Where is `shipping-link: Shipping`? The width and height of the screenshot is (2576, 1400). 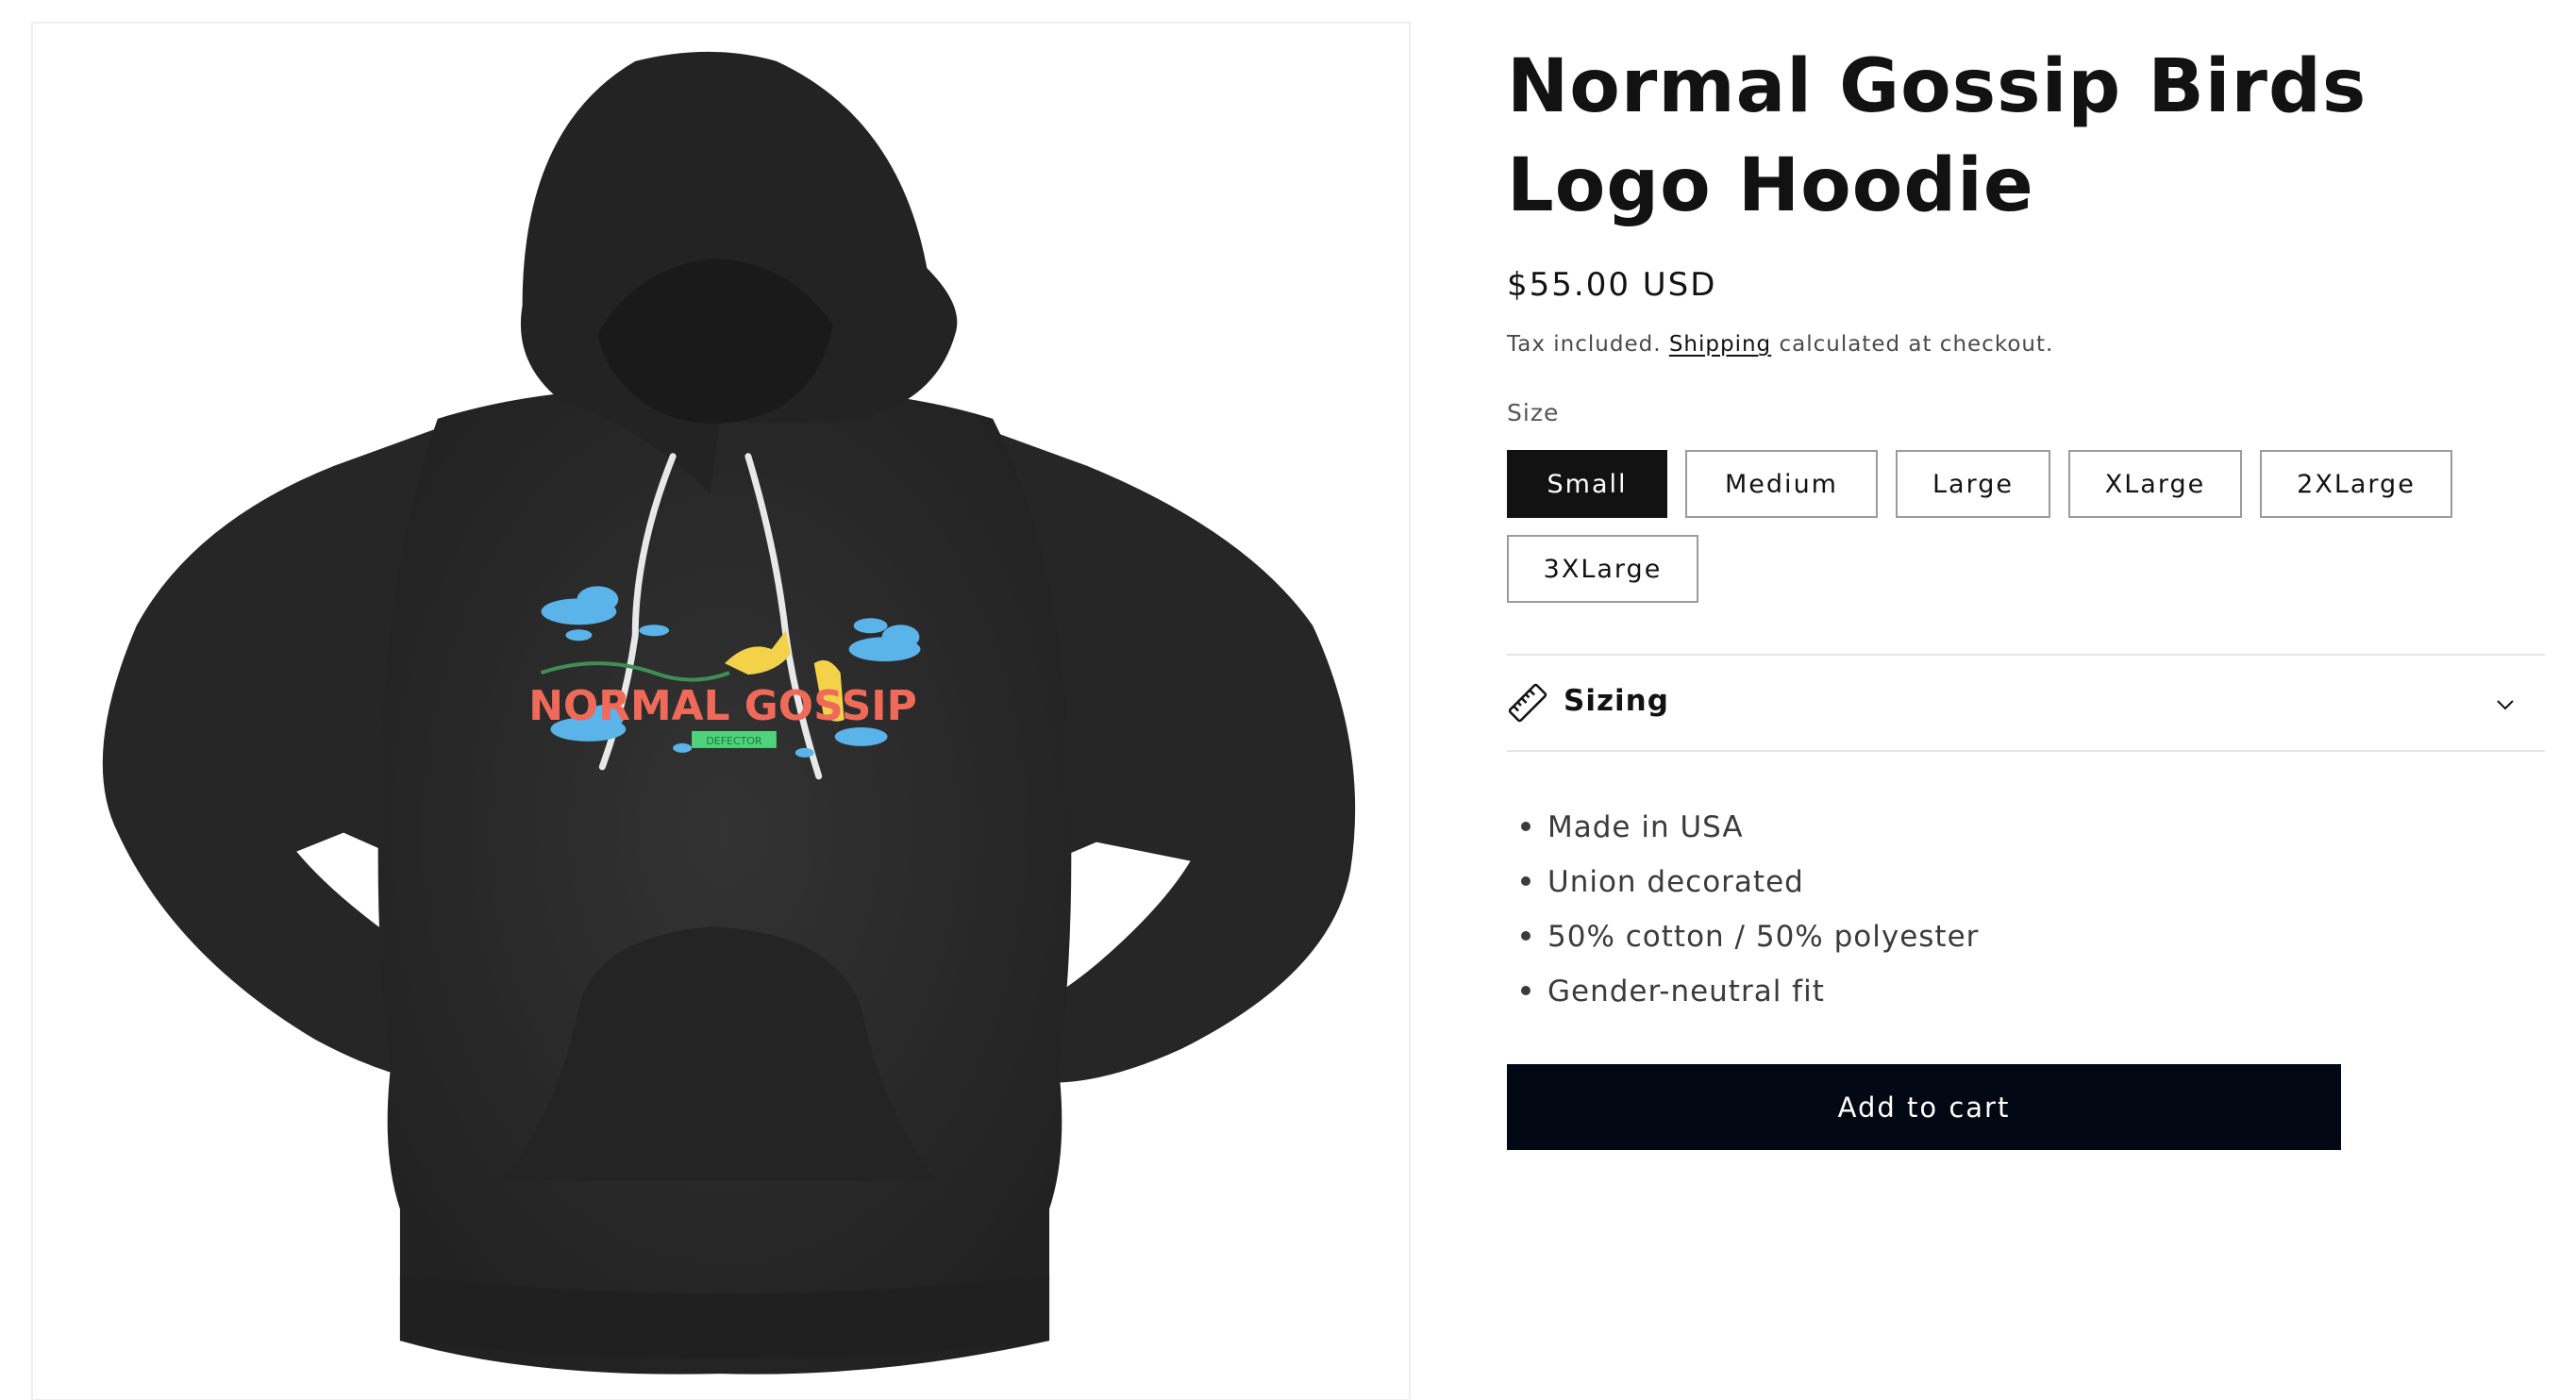 shipping-link: Shipping is located at coordinates (1720, 344).